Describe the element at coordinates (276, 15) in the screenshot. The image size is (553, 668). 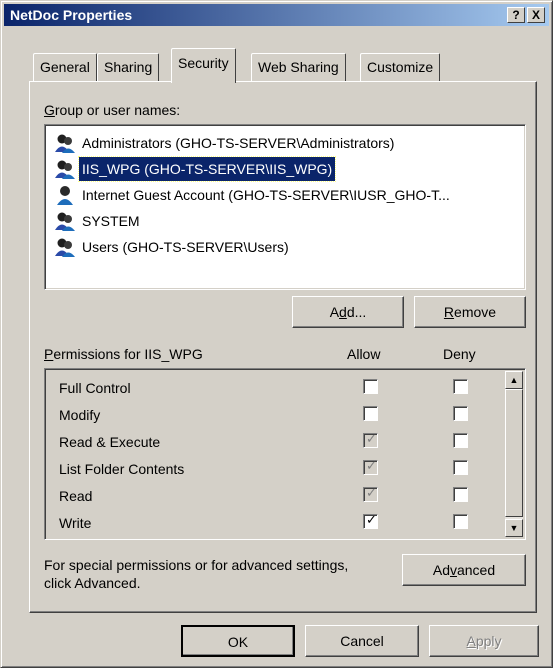
I see `title-bar: NetDoc Properties ? X` at that location.